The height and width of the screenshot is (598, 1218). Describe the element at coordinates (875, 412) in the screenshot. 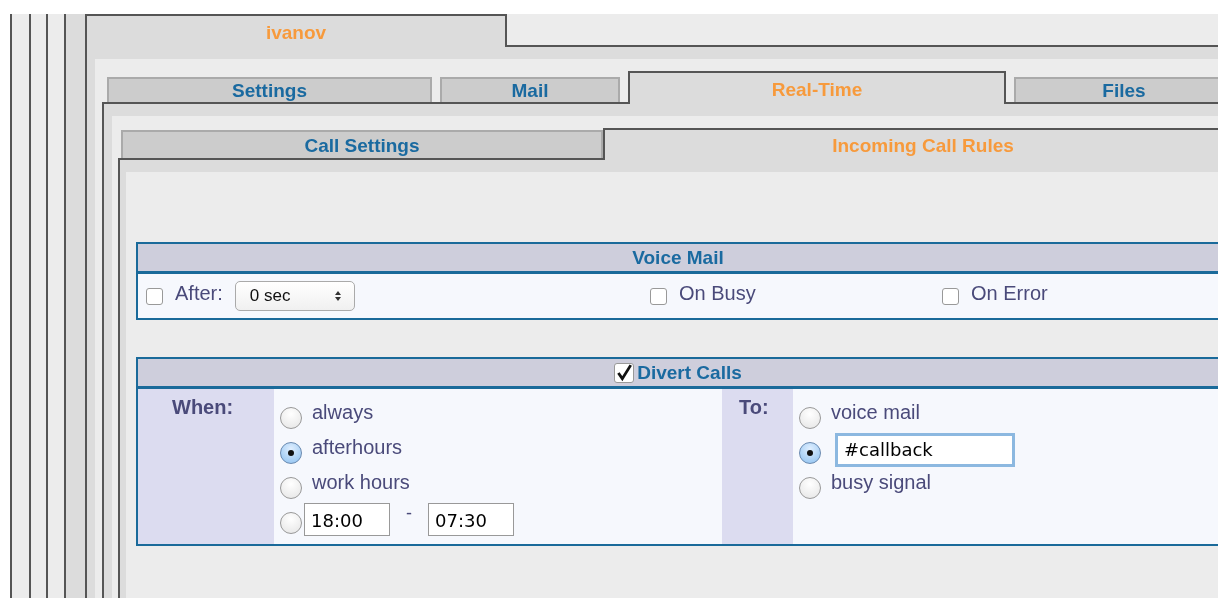

I see `radio-label: voice mail` at that location.